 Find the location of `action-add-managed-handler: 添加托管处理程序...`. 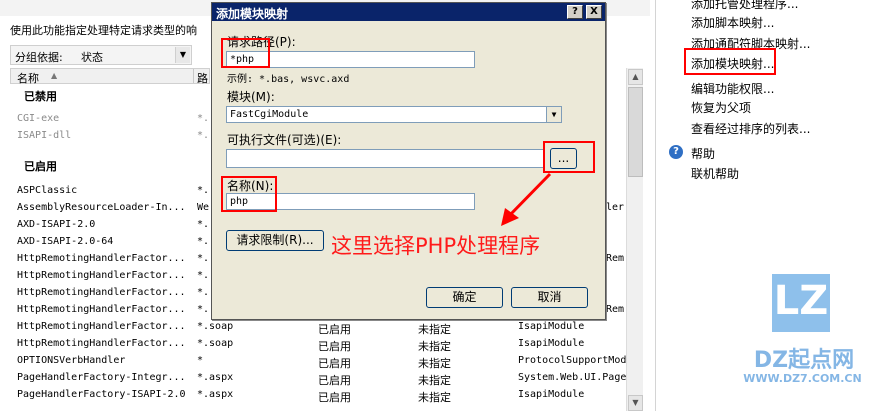

action-add-managed-handler: 添加托管处理程序... is located at coordinates (744, 6).